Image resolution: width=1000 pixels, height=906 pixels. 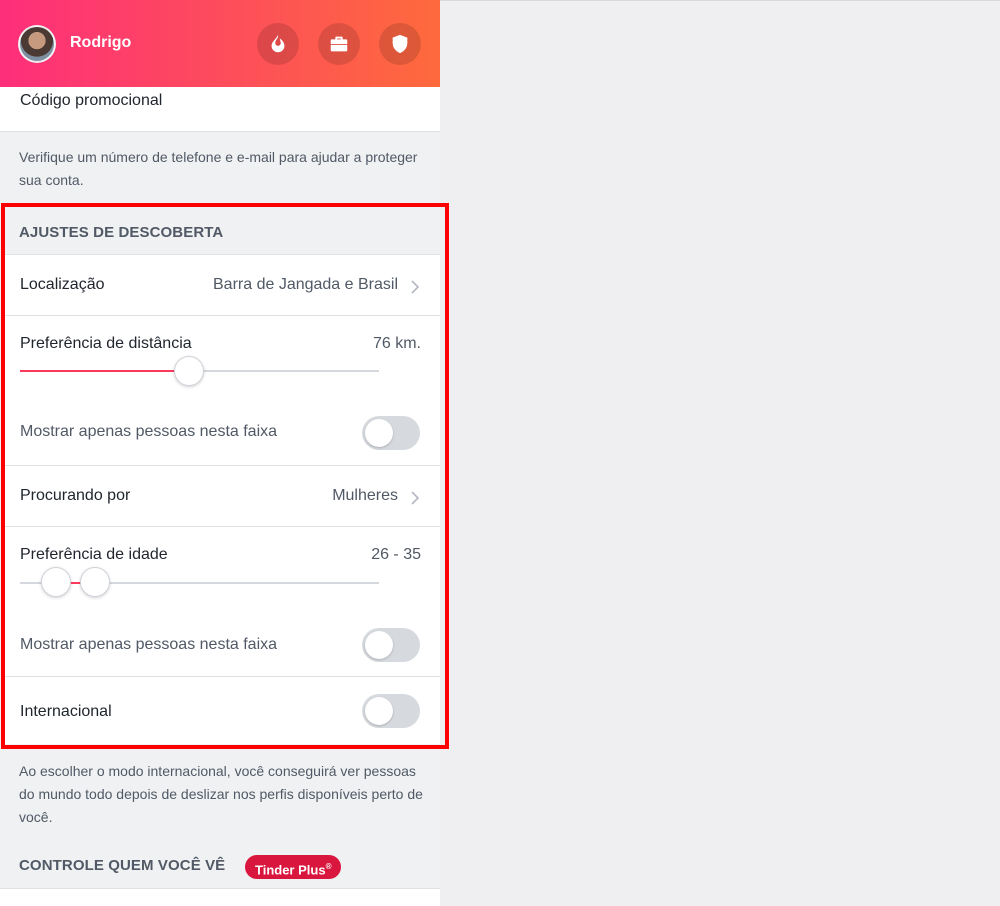 I want to click on looking-for-label: Procurando por, so click(x=75, y=495).